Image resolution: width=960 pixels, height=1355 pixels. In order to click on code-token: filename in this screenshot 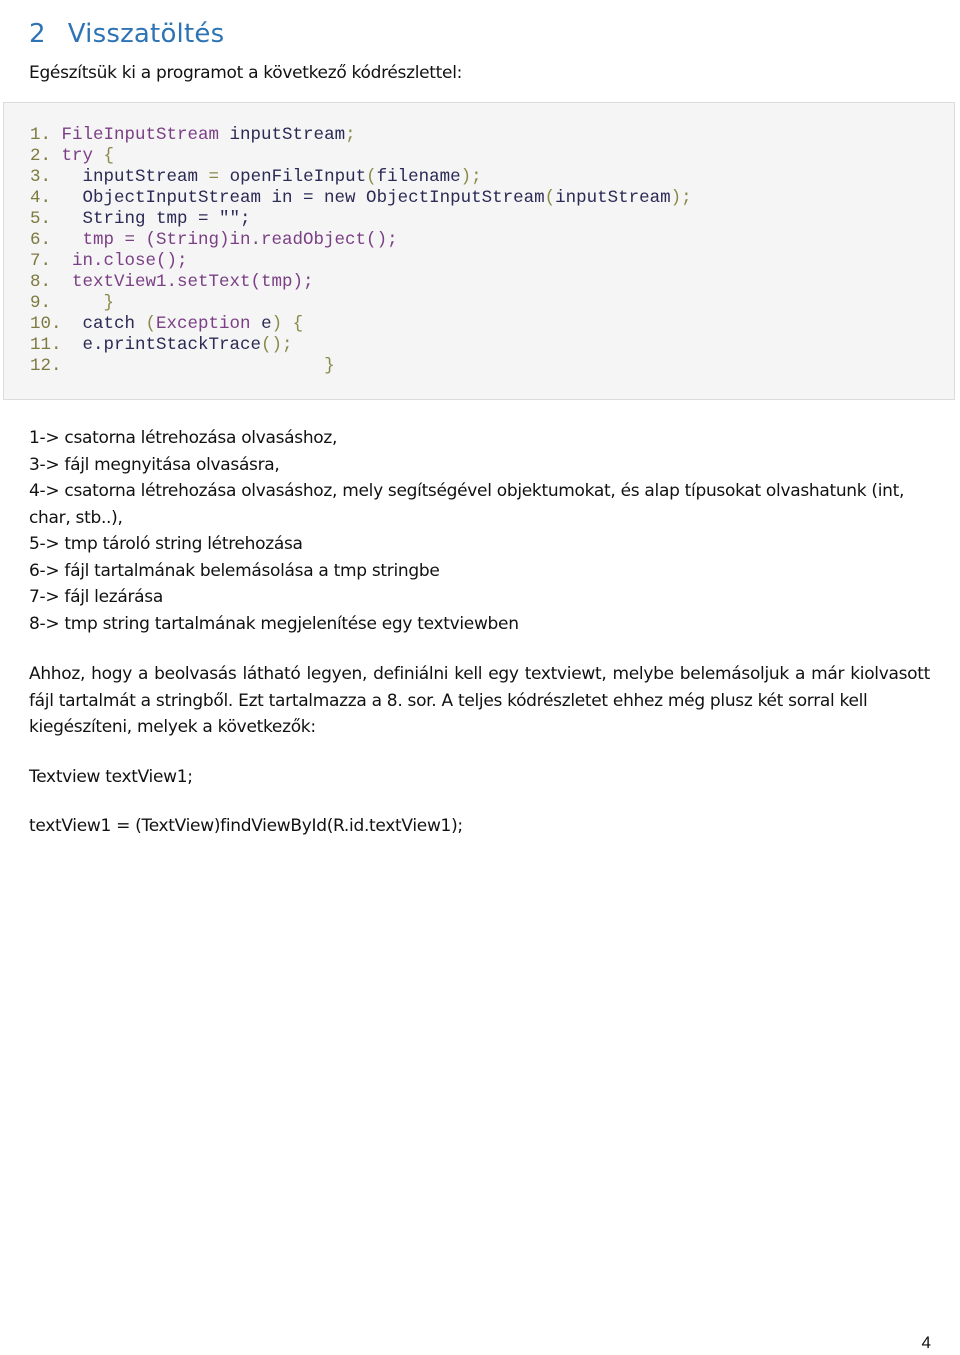, I will do `click(418, 177)`.